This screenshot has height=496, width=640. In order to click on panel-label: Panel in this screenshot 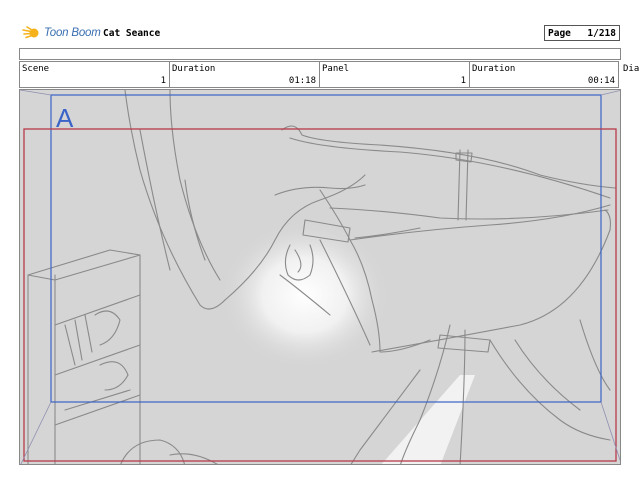, I will do `click(336, 69)`.